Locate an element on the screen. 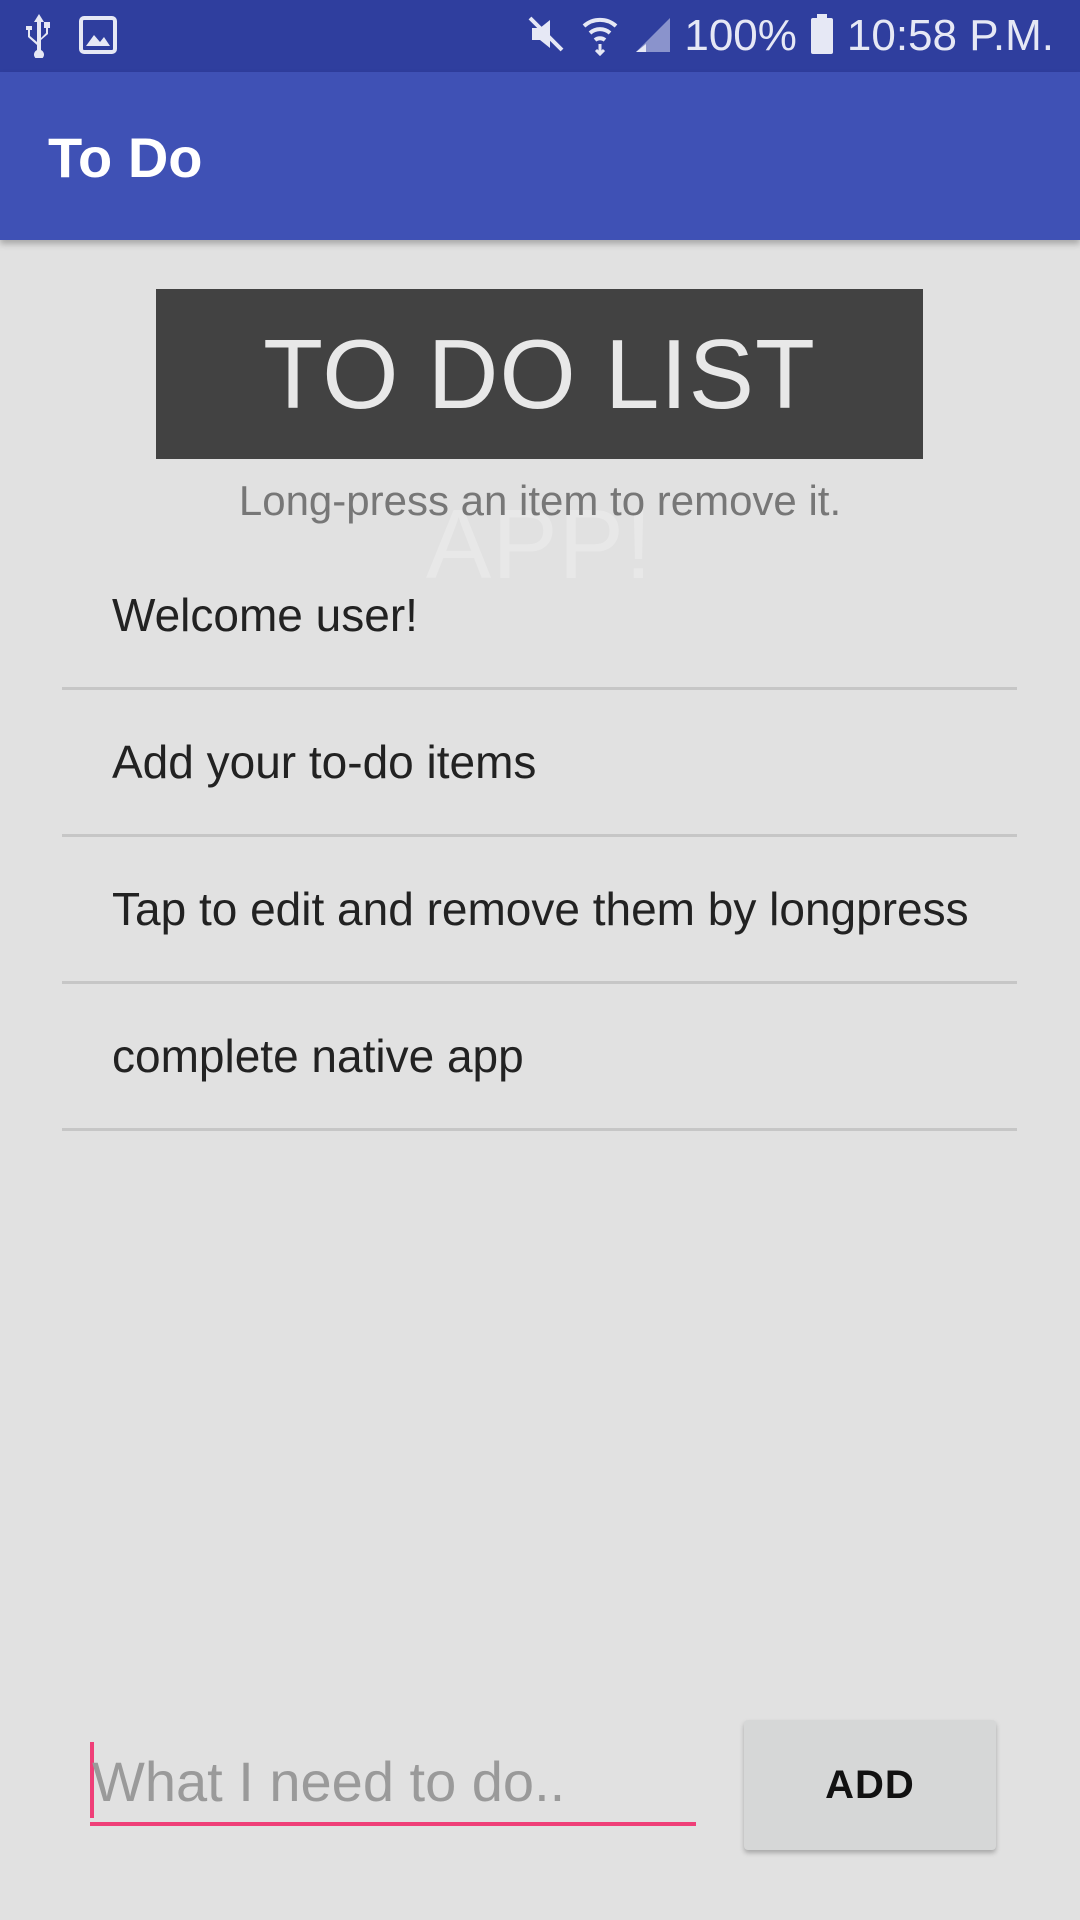  todo-item: Tap to edit and remove them by longpress is located at coordinates (539, 910).